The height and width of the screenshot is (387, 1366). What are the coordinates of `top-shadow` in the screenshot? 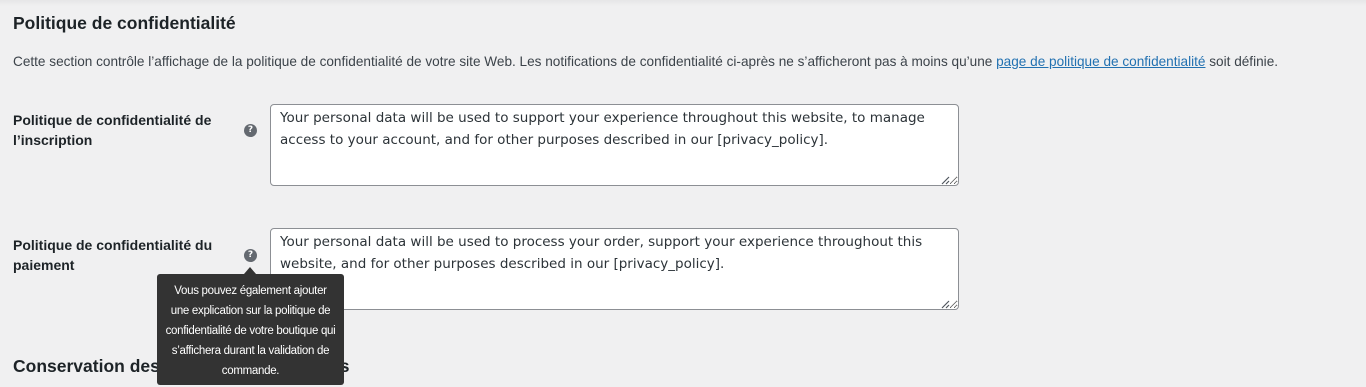 It's located at (683, 3).